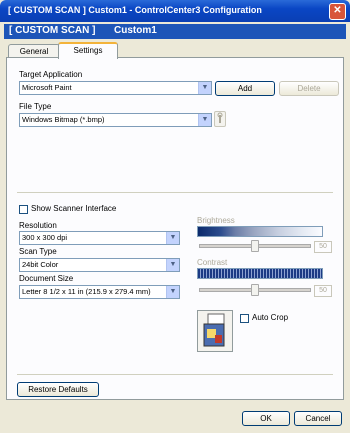 The height and width of the screenshot is (433, 350). I want to click on wrench-icon, so click(220, 117).